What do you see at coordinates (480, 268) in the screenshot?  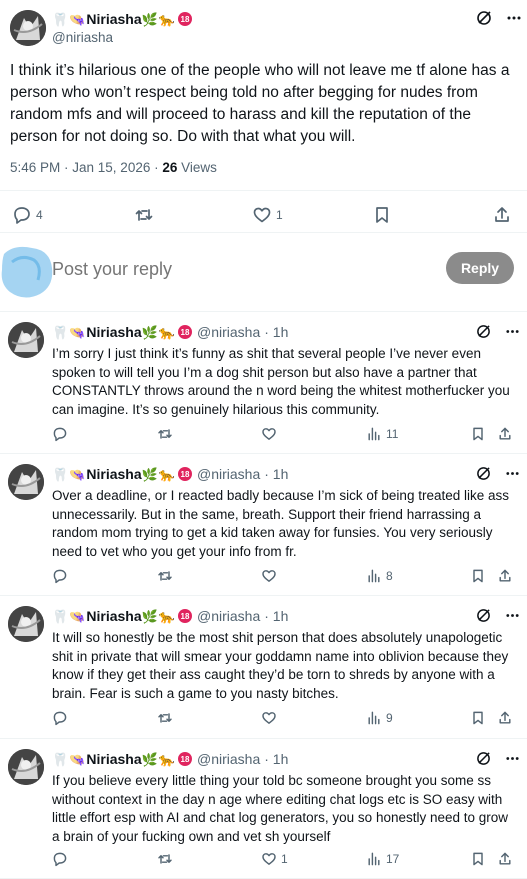 I see `reply-submit-button: Reply` at bounding box center [480, 268].